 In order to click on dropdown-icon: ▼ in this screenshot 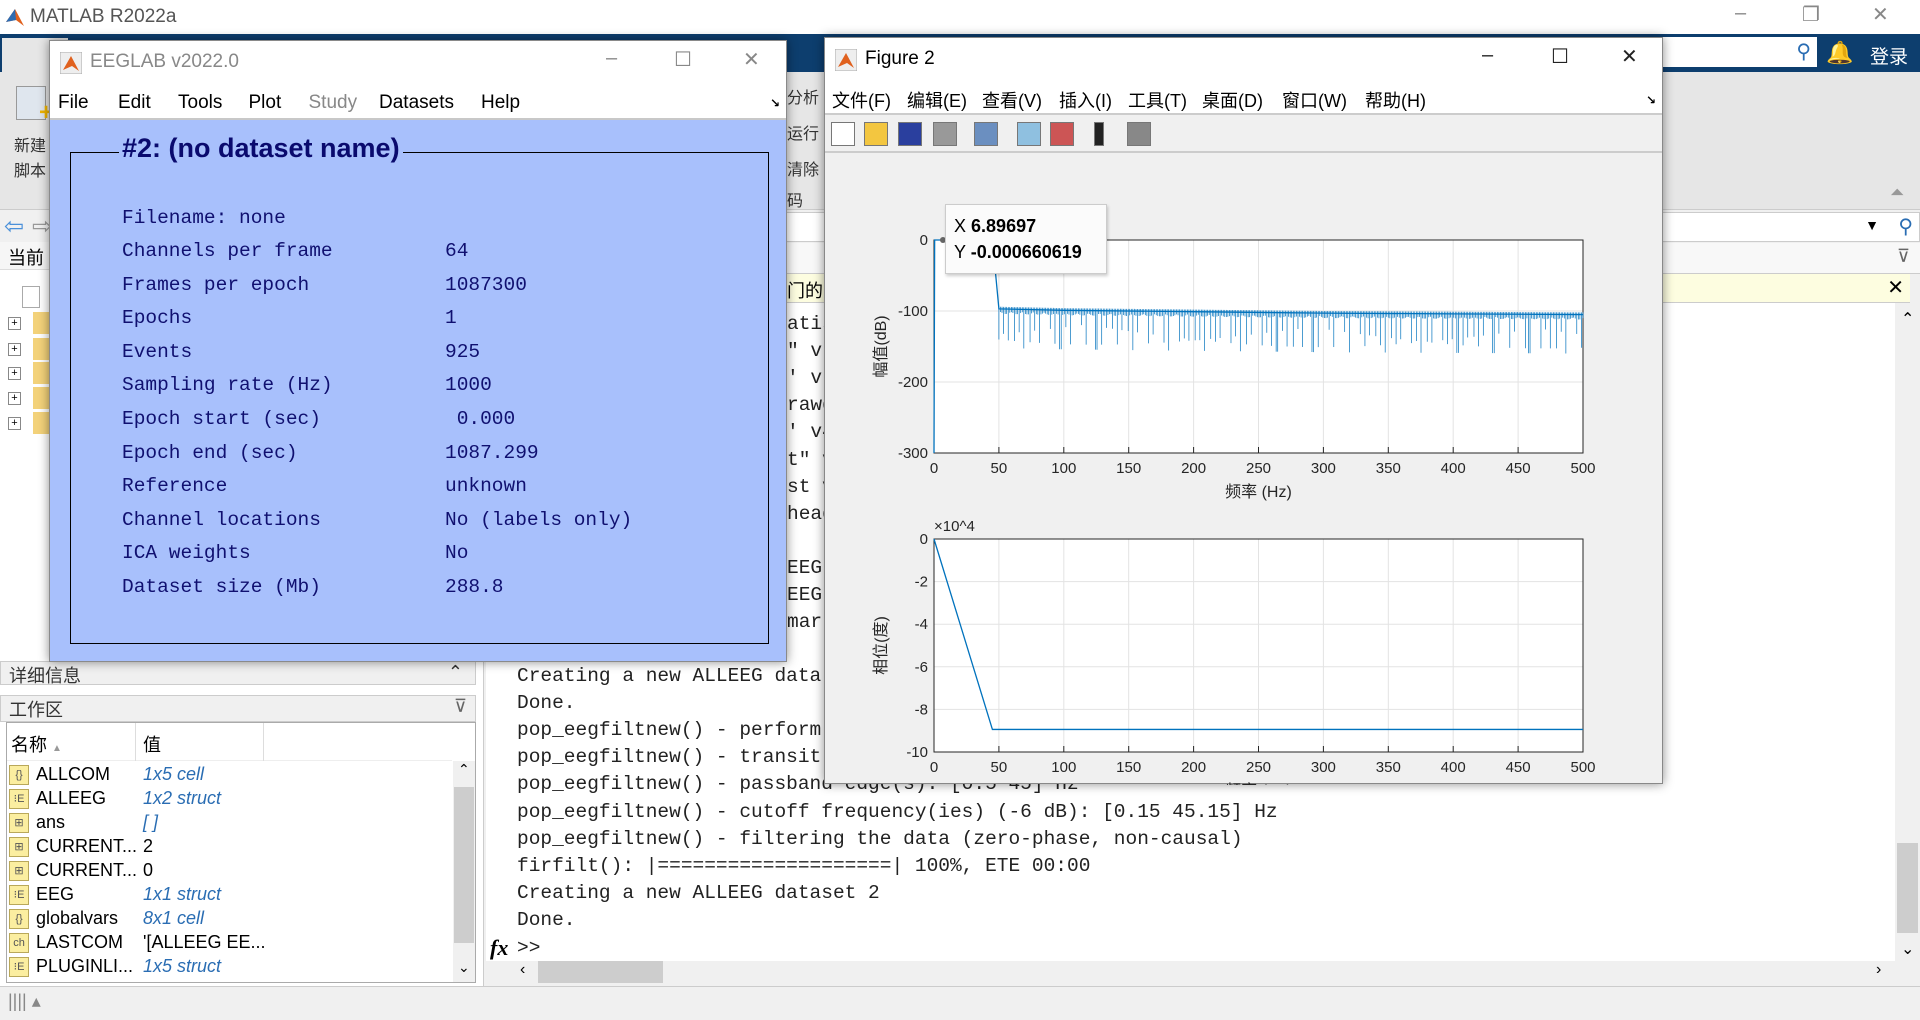, I will do `click(1872, 225)`.